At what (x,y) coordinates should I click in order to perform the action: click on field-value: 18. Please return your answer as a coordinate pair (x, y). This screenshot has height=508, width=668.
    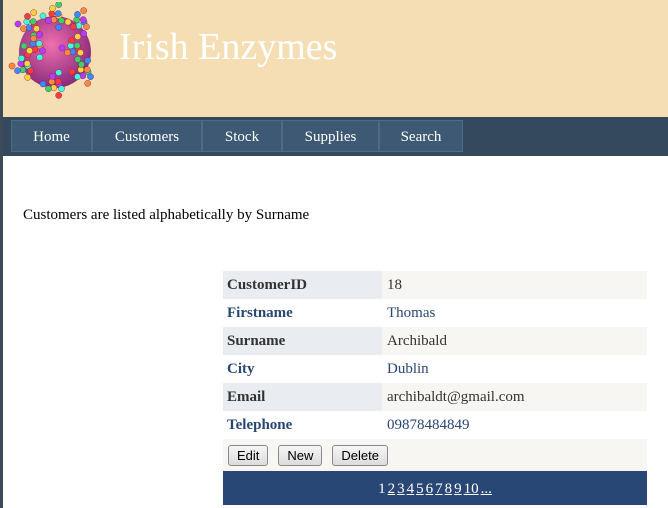
    Looking at the image, I should click on (514, 285).